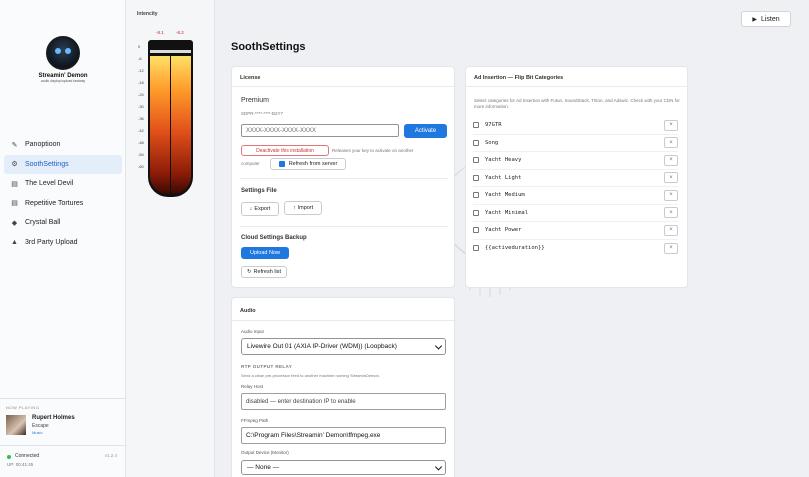  Describe the element at coordinates (248, 311) in the screenshot. I see `audio-heading: Audio` at that location.